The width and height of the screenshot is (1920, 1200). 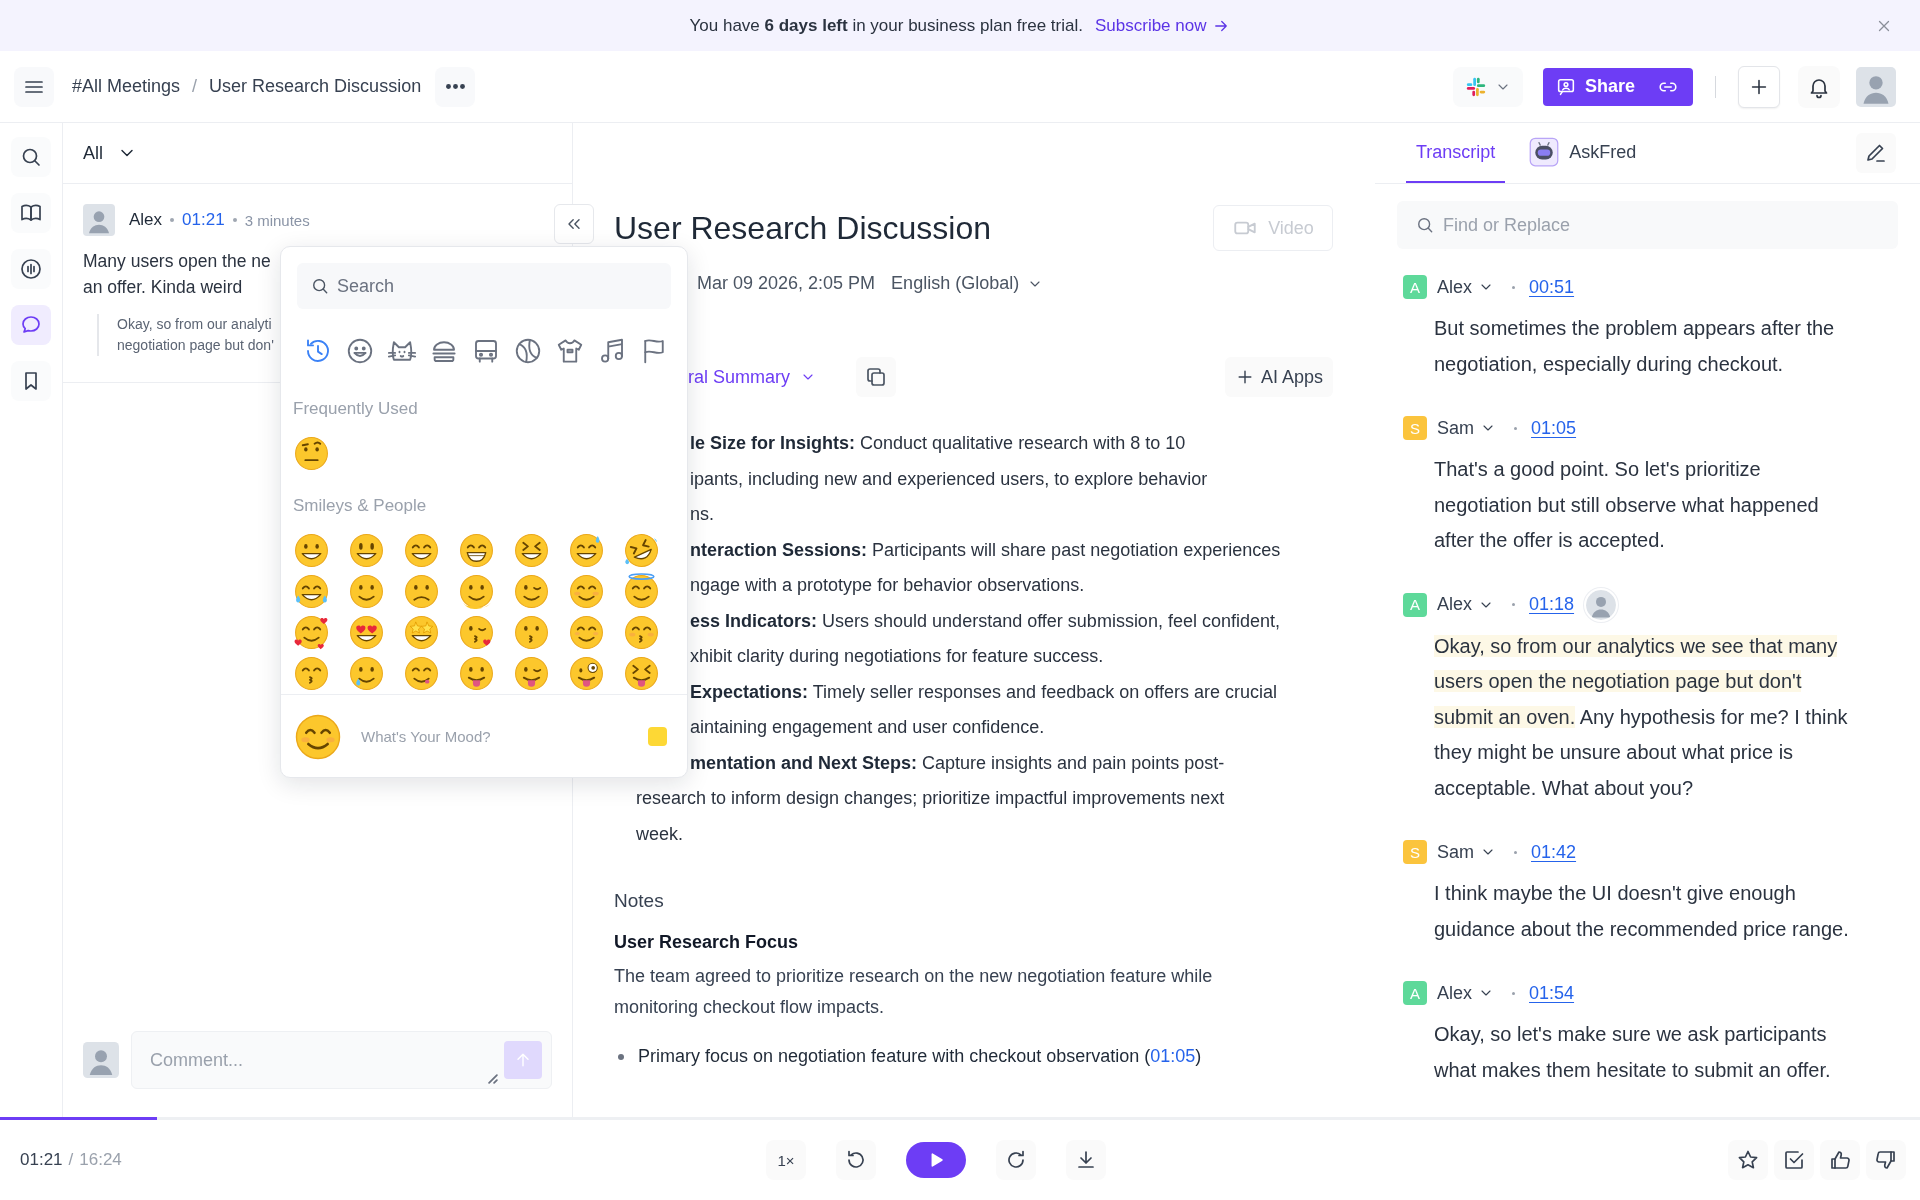 What do you see at coordinates (660, 834) in the screenshot?
I see `summary-text: week.` at bounding box center [660, 834].